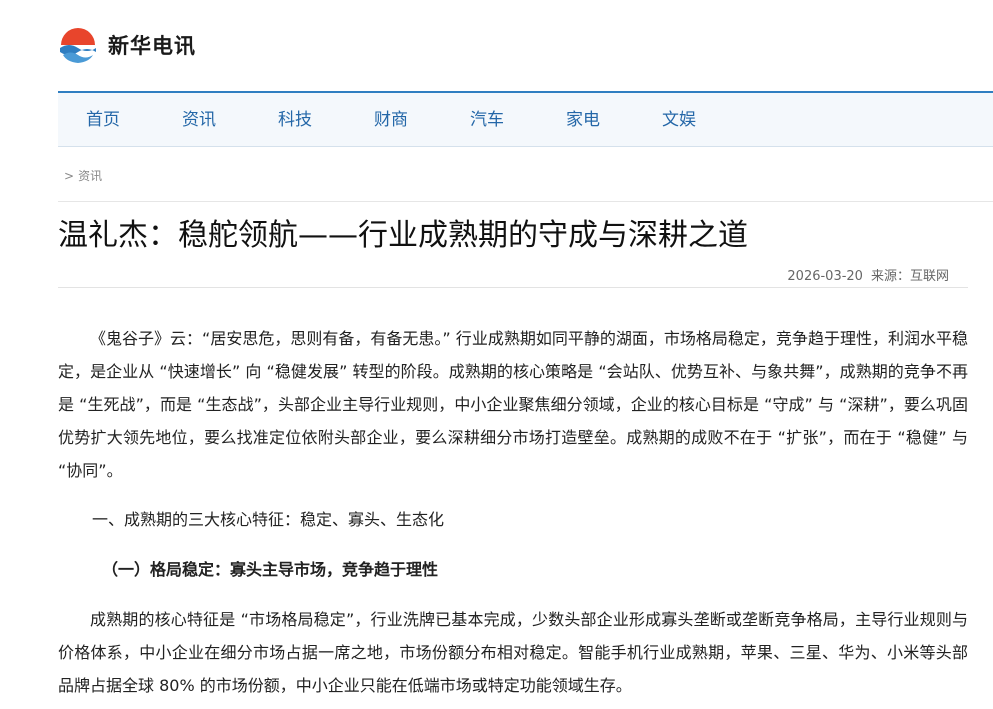  I want to click on subsection-heading: （一）格局稳定：寡头主导市场，竞争趋于理性, so click(270, 569).